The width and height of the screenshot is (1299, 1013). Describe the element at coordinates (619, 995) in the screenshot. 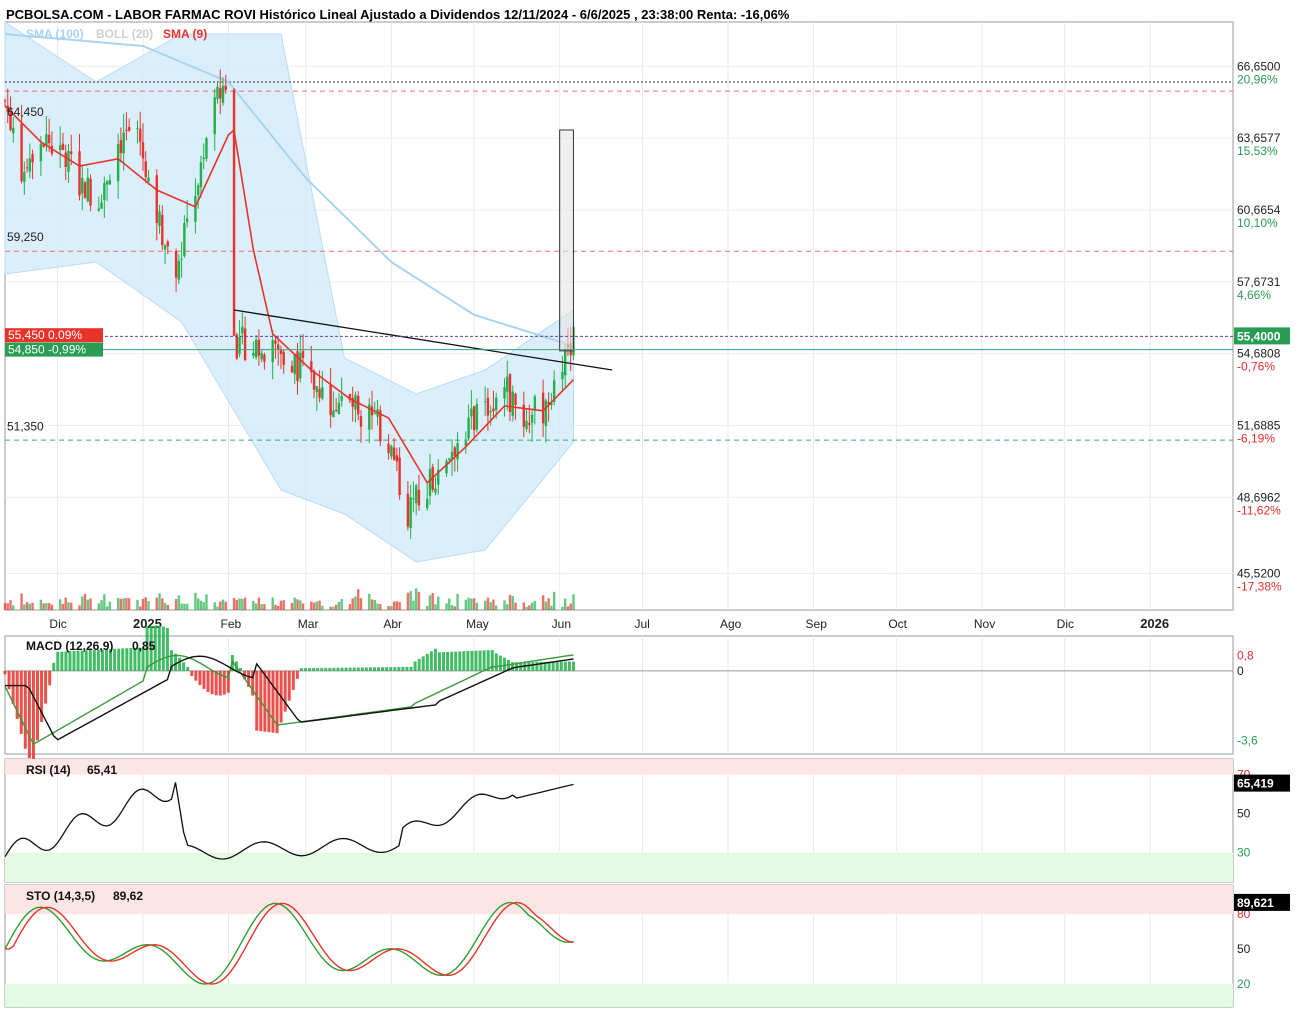

I see `sto-oversold-zone` at that location.